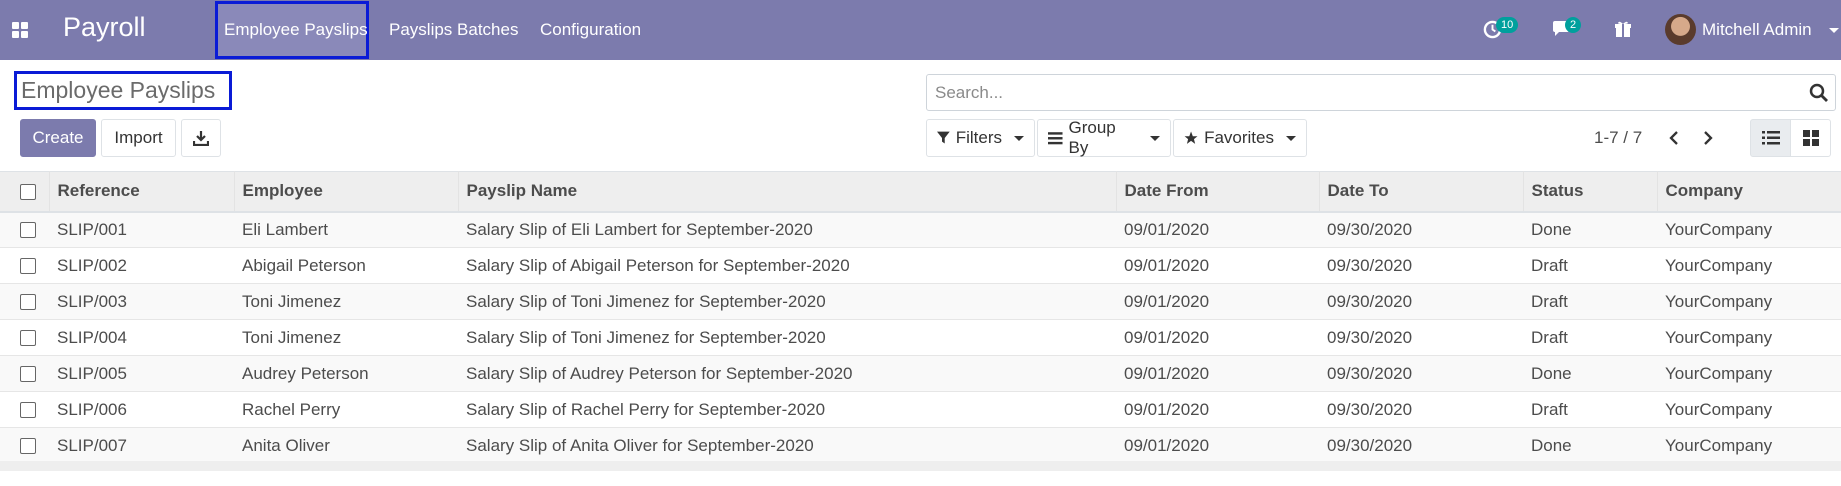 The width and height of the screenshot is (1841, 486). I want to click on app-name: Payroll, so click(104, 27).